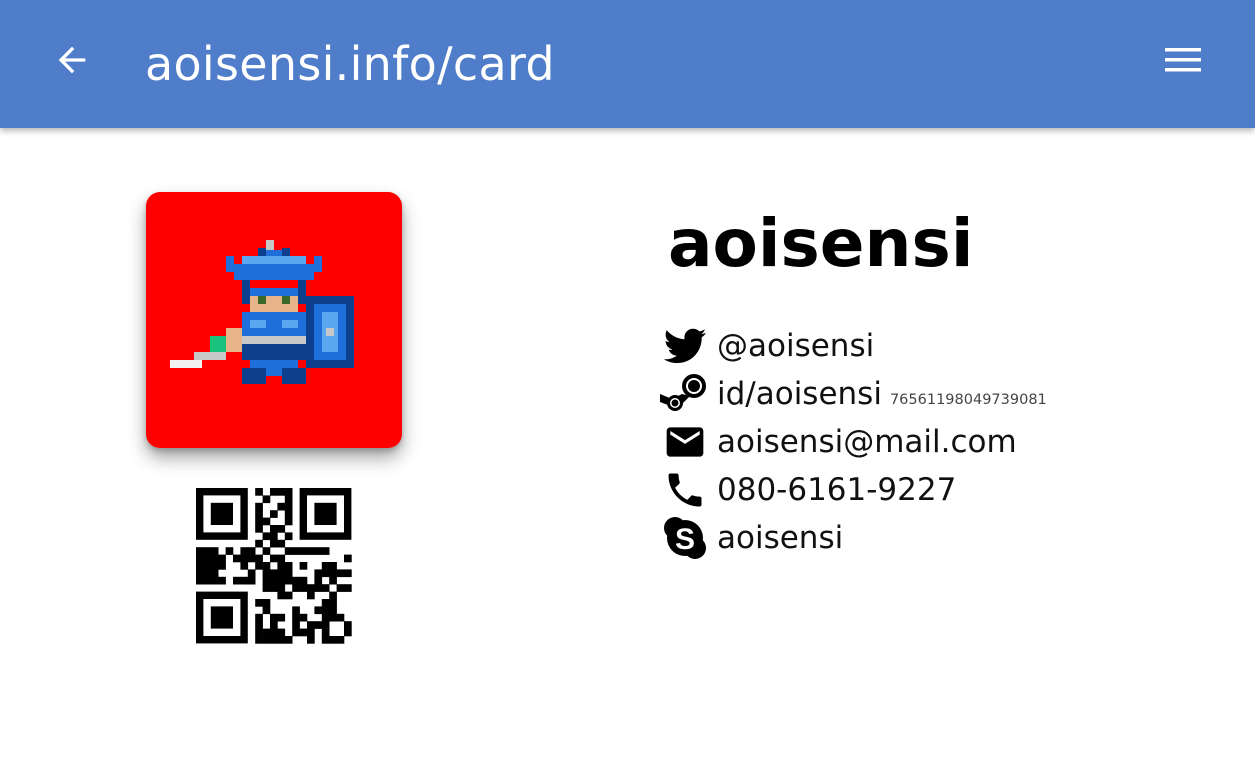 Image resolution: width=1255 pixels, height=758 pixels. I want to click on back-button, so click(72, 60).